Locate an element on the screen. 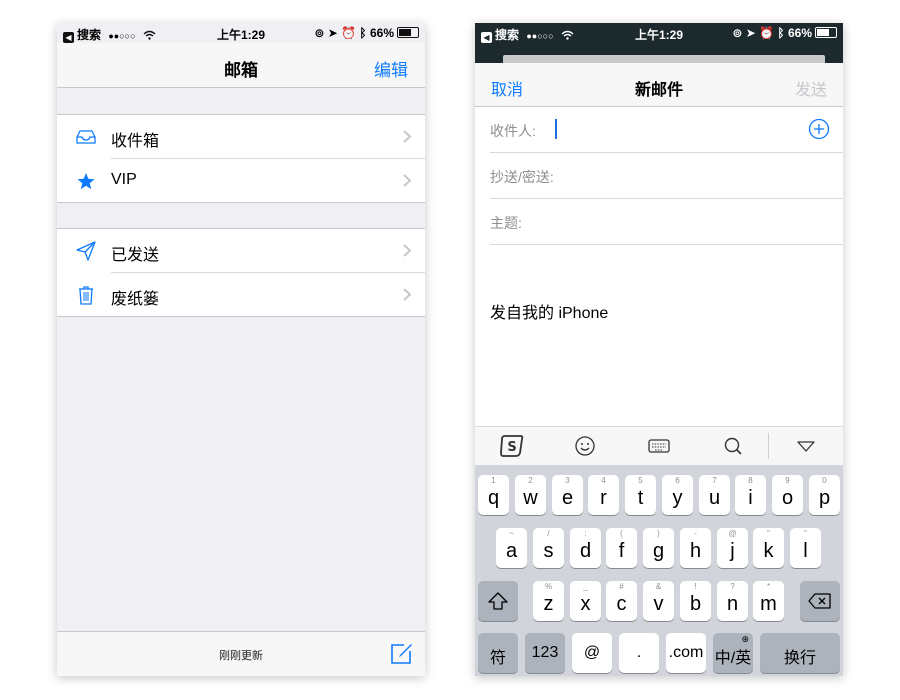 This screenshot has width=900, height=700. sent-icon is located at coordinates (86, 251).